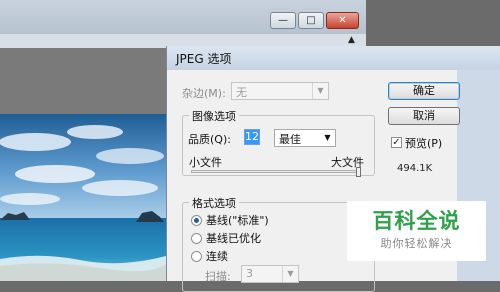  Describe the element at coordinates (217, 256) in the screenshot. I see `progressive-label: 连续` at that location.